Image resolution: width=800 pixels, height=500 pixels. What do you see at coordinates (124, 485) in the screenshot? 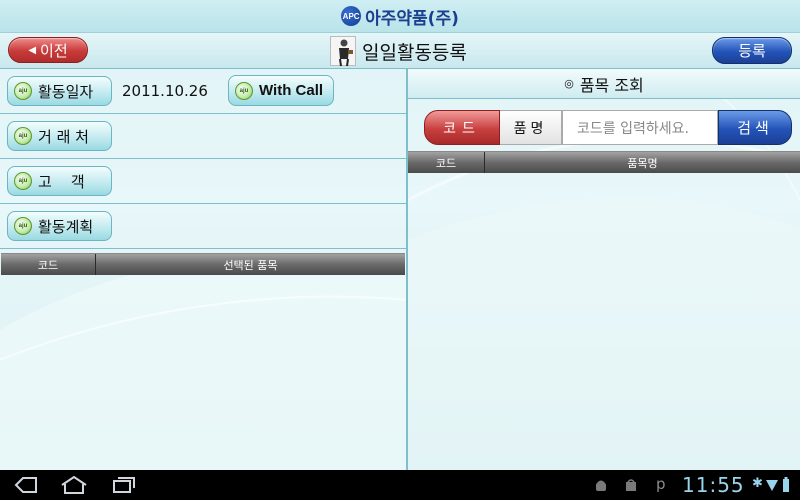
I see `recent-apps-icon` at bounding box center [124, 485].